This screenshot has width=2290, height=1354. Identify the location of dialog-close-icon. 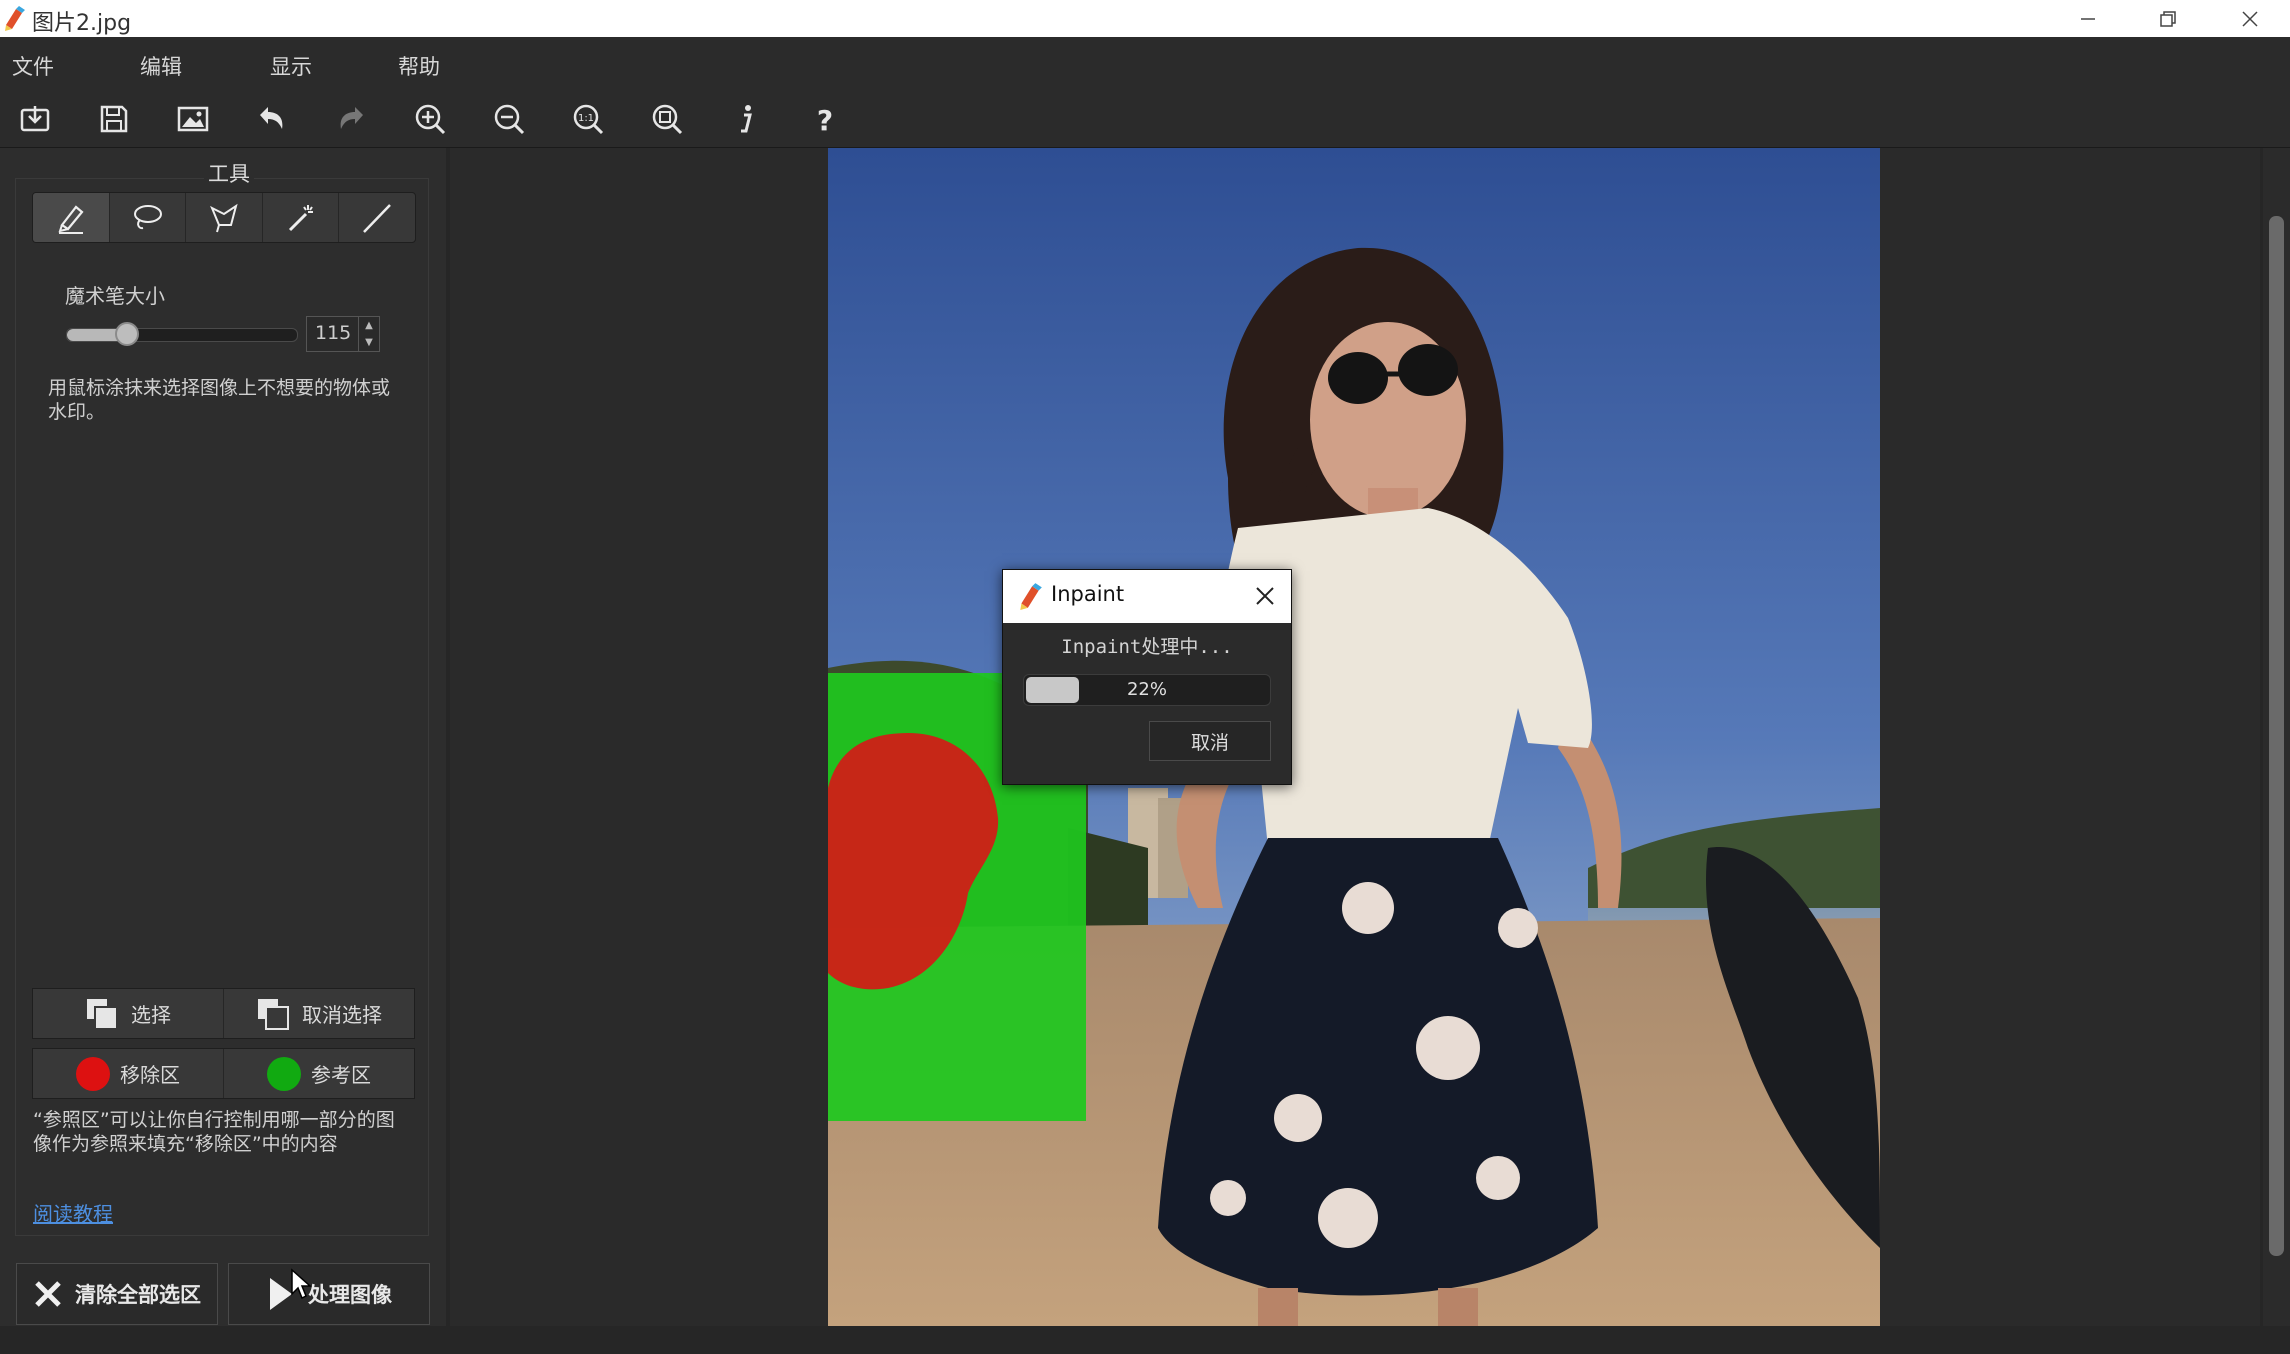
(1265, 596).